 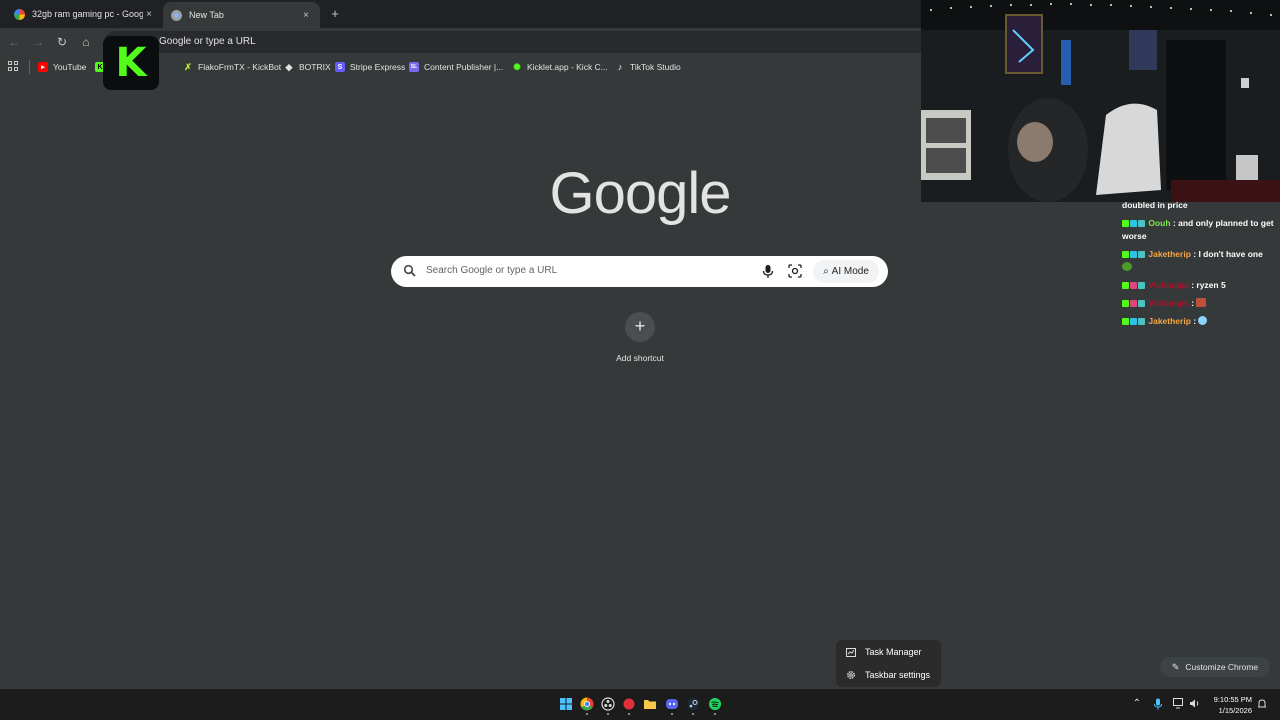 I want to click on bookmark-label: BOTRIX, so click(x=315, y=67).